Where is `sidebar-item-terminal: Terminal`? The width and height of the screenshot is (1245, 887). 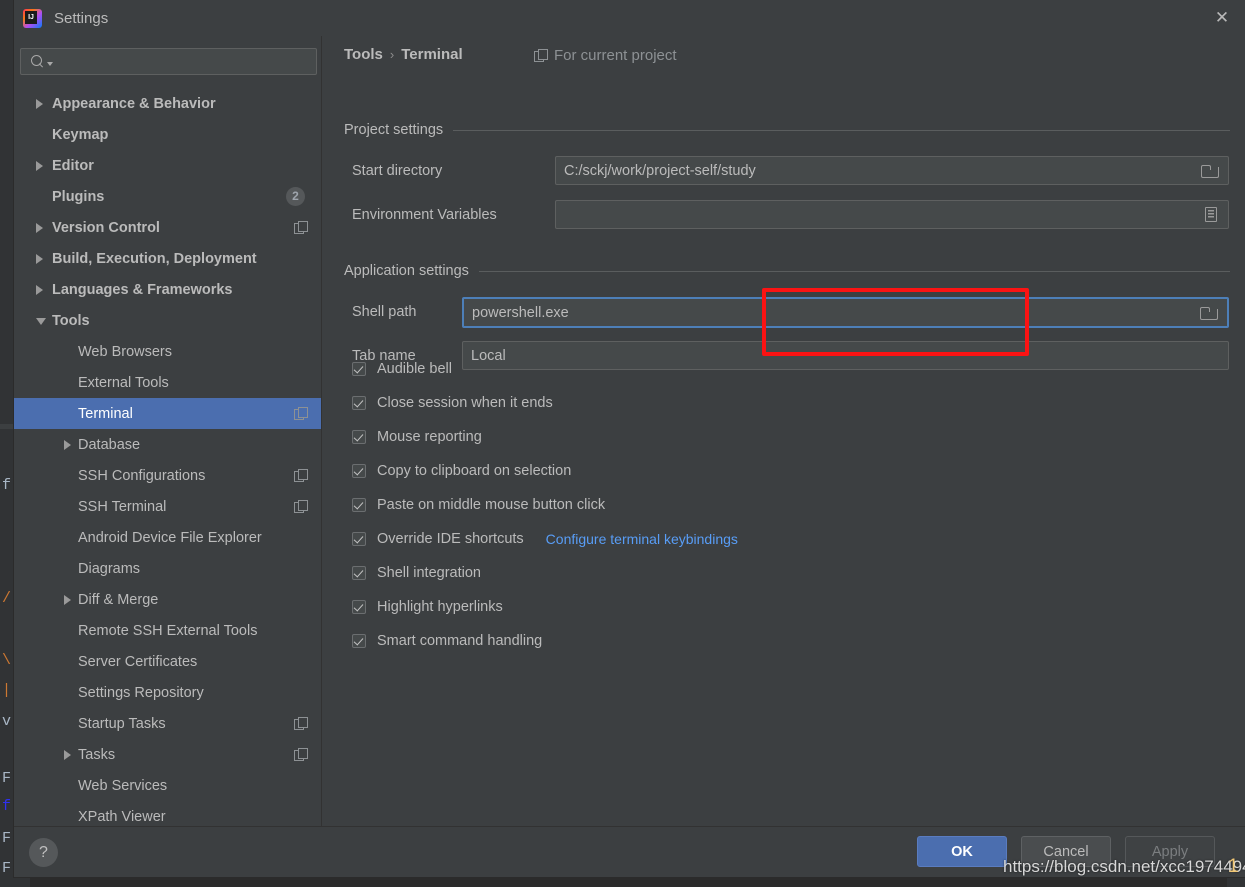
sidebar-item-terminal: Terminal is located at coordinates (167, 413).